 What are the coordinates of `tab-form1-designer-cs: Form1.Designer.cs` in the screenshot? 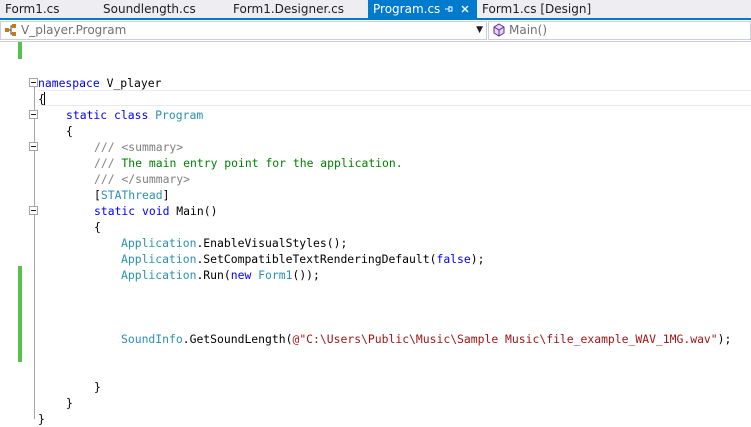 It's located at (298, 9).